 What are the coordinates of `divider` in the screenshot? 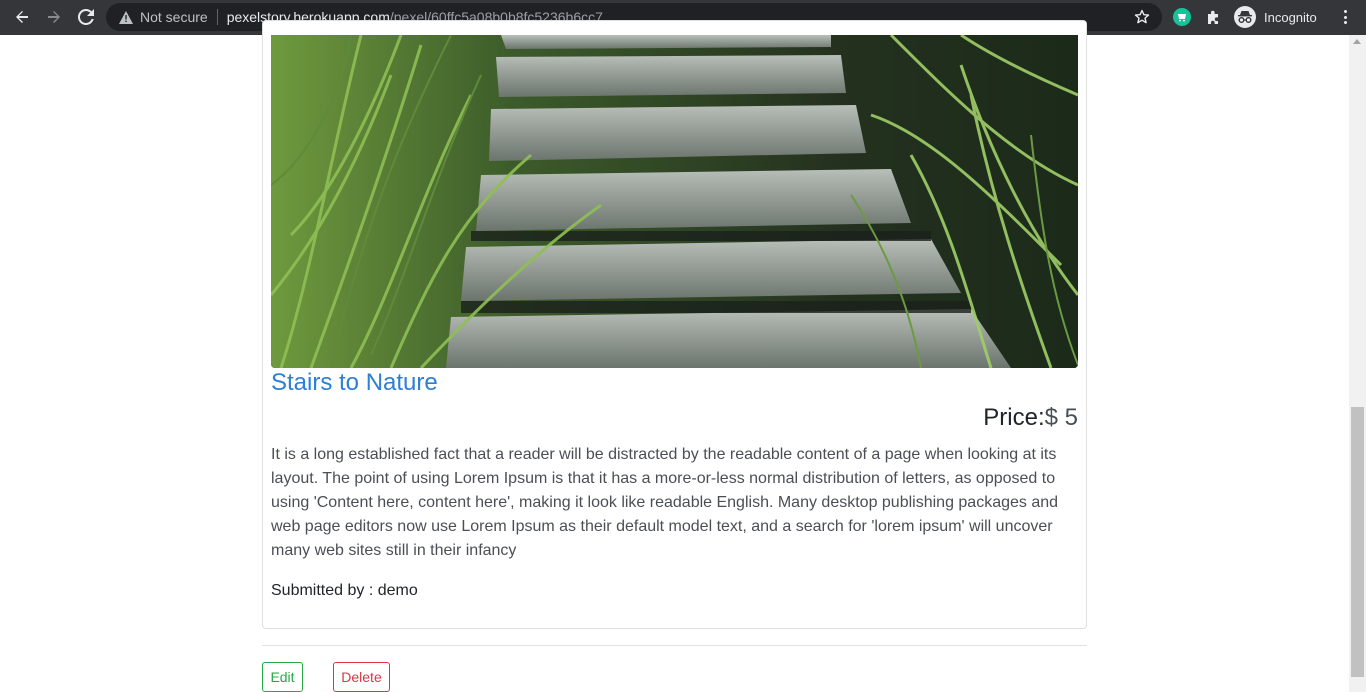 It's located at (674, 645).